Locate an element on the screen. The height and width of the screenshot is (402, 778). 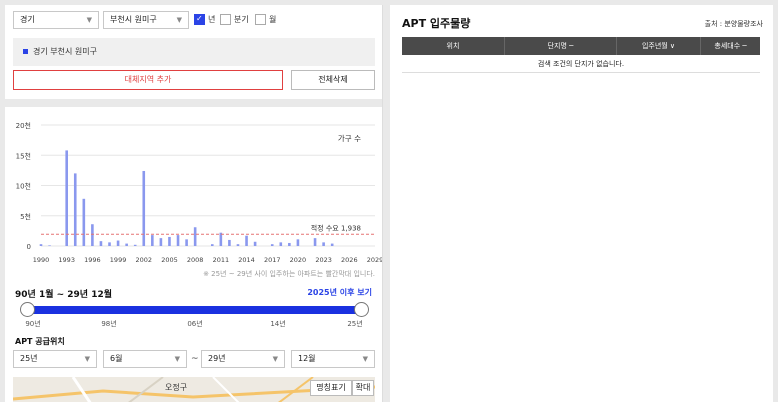
x-tick-label: 2026 is located at coordinates (349, 260).